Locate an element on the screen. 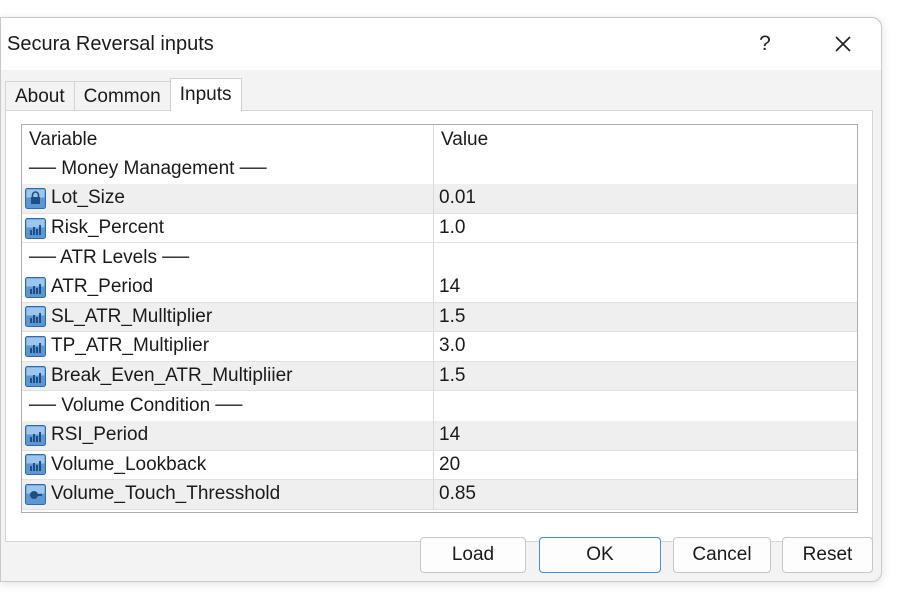 This screenshot has height=600, width=900. group-row: ── Volume Condition ── is located at coordinates (439, 406).